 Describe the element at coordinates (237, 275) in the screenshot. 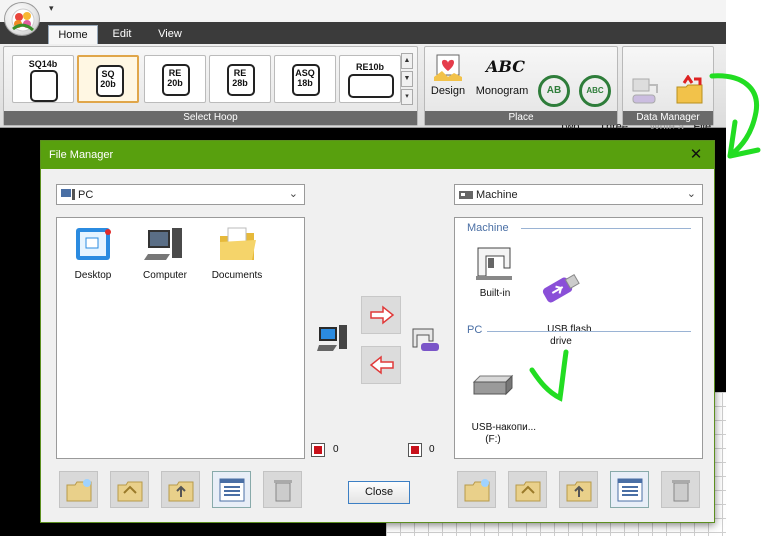

I see `documents-label: Documents` at that location.